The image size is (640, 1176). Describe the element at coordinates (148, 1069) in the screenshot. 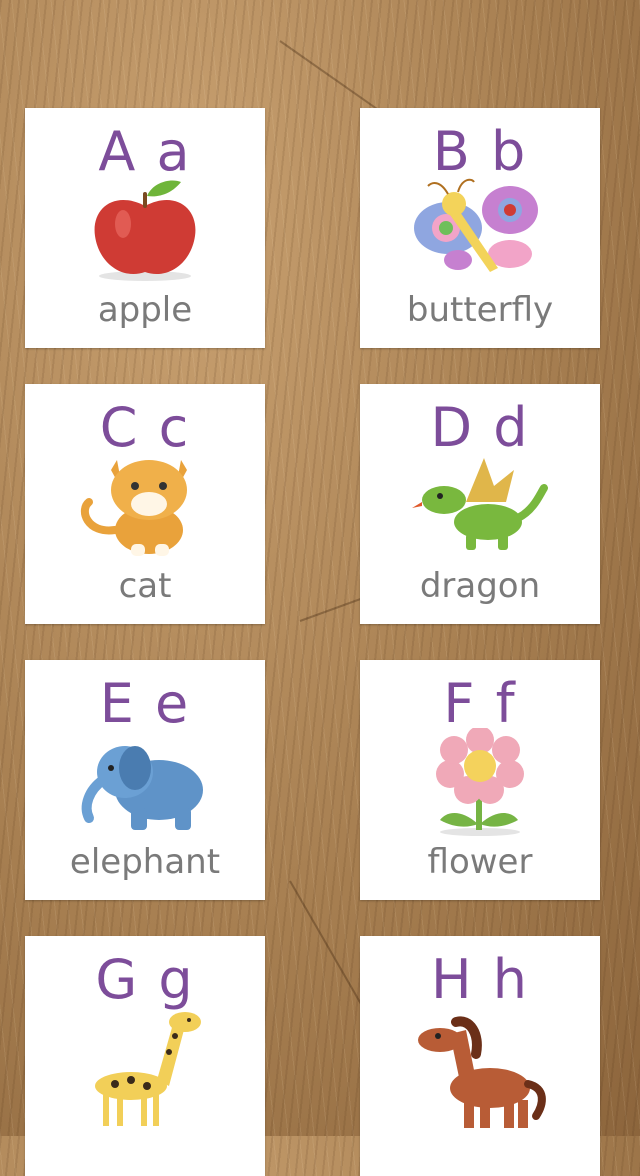

I see `giraffe-icon` at that location.